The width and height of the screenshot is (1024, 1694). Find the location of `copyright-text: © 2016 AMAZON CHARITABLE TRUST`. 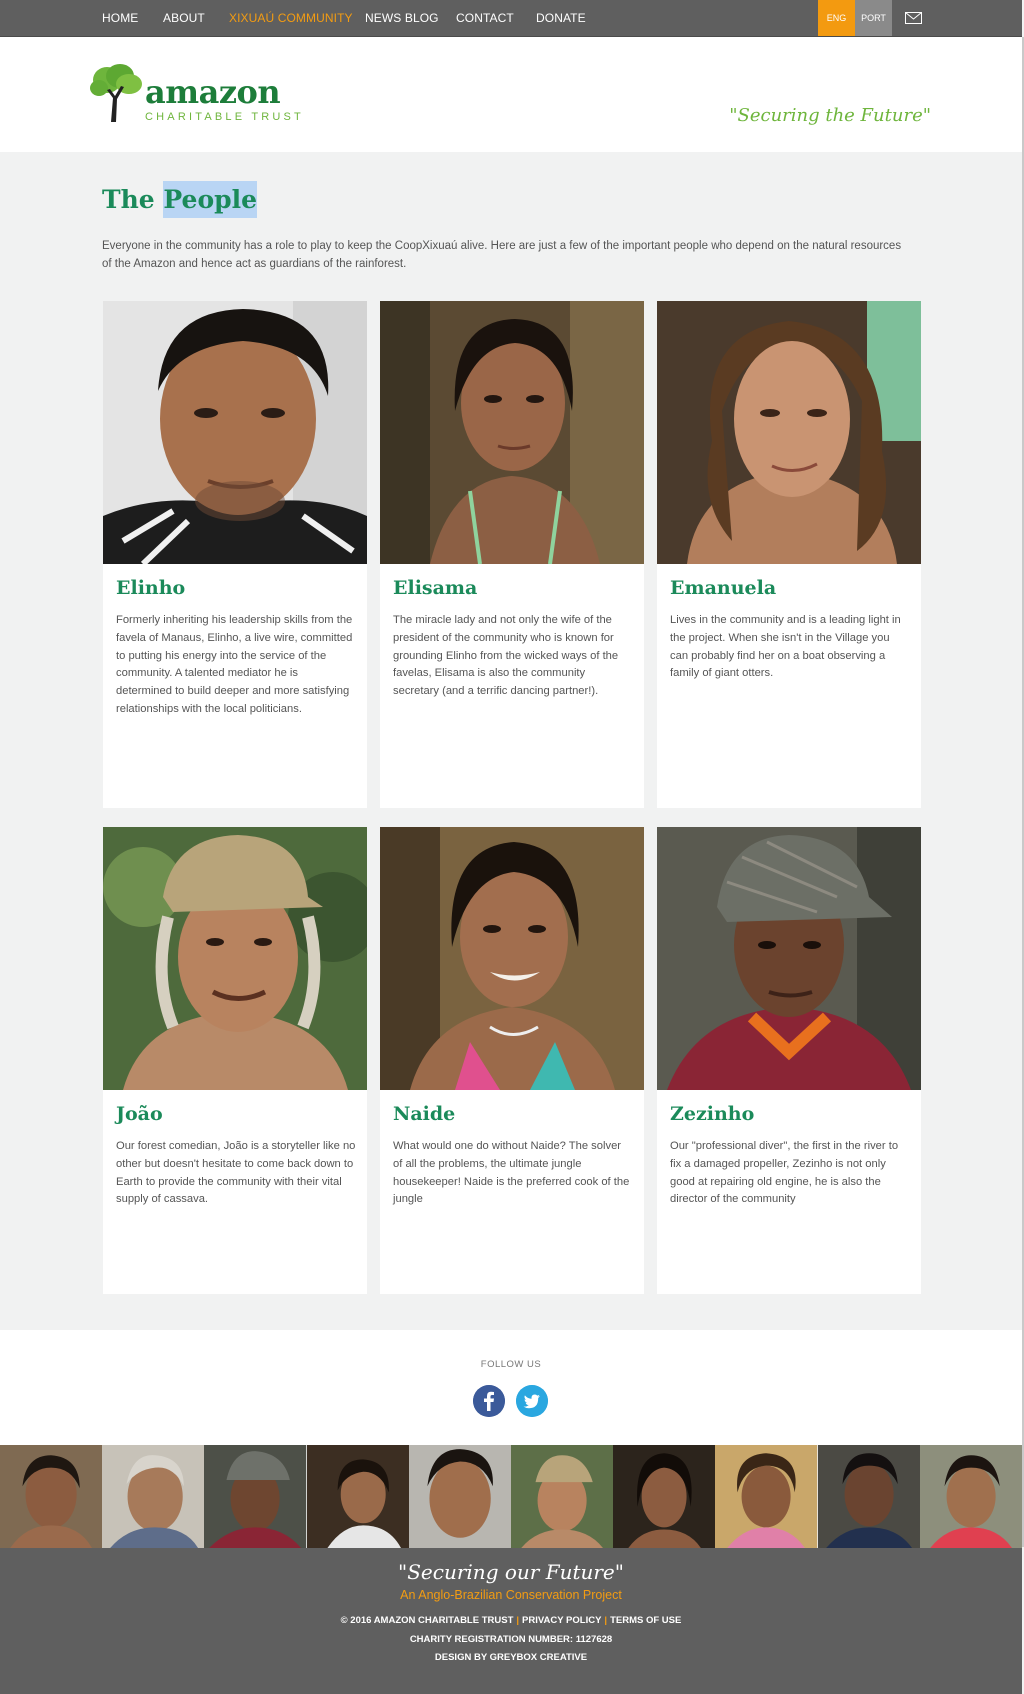

copyright-text: © 2016 AMAZON CHARITABLE TRUST is located at coordinates (427, 1620).